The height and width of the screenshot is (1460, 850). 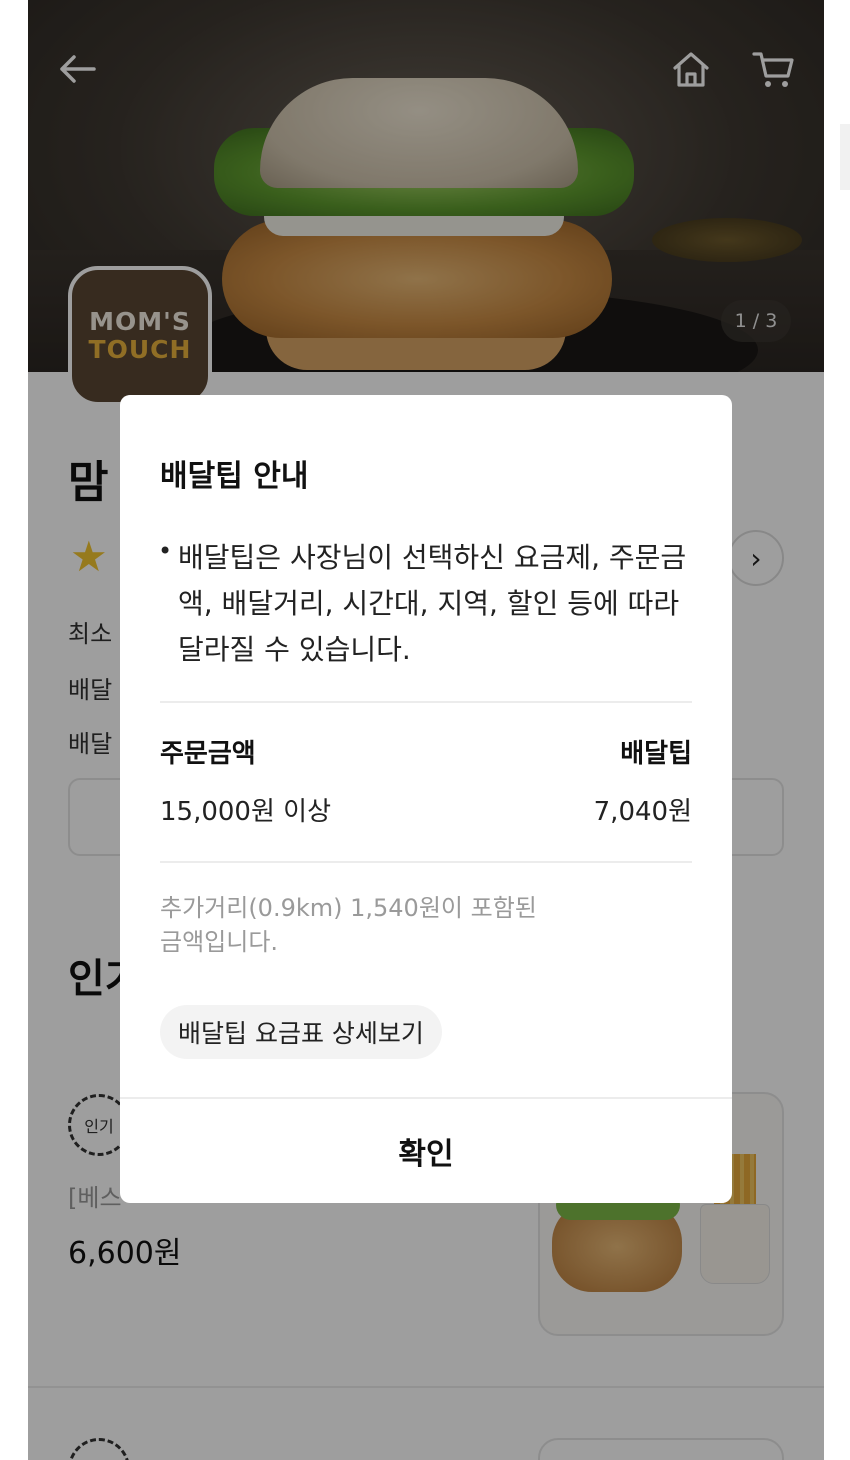 What do you see at coordinates (426, 1151) in the screenshot?
I see `confirm-button: 확인` at bounding box center [426, 1151].